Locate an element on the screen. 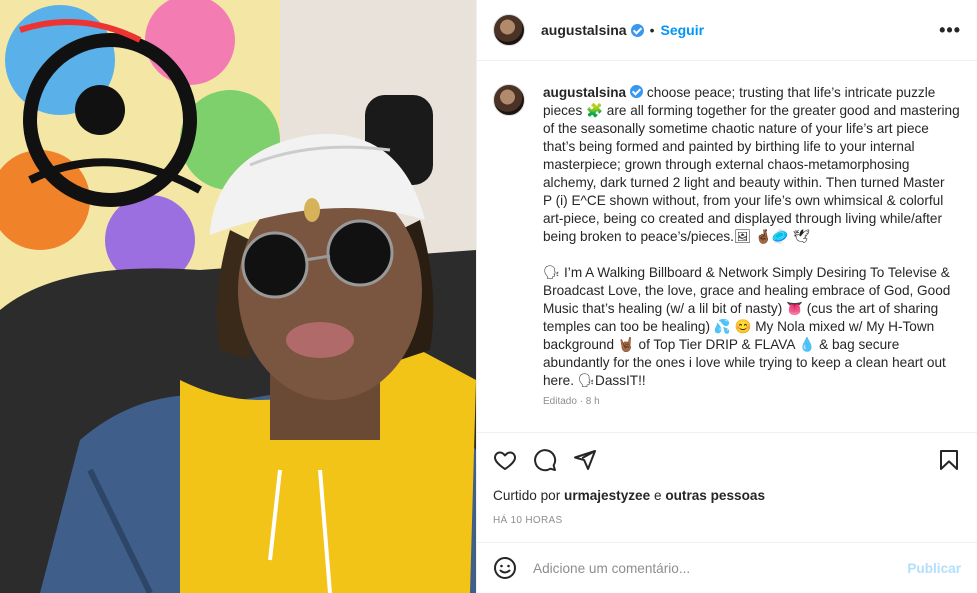 This screenshot has height=593, width=977. comment-bar: Publicar is located at coordinates (727, 567).